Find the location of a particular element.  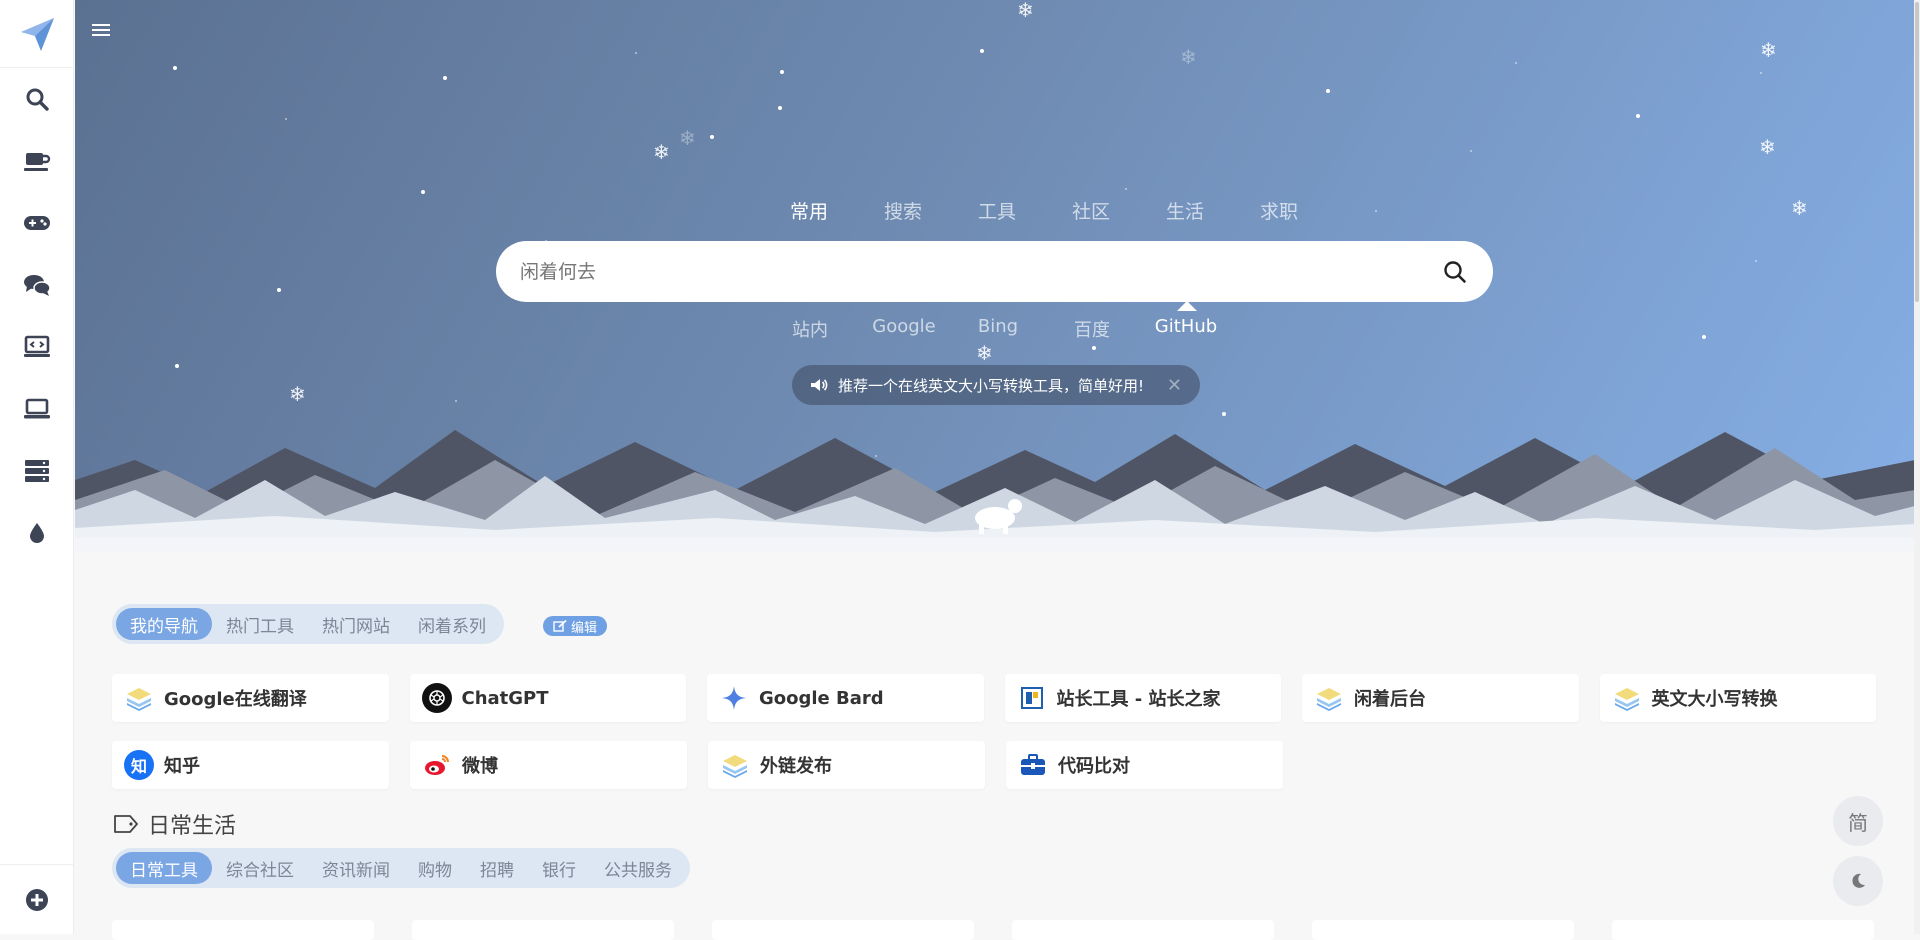

link-card-code-diff: 代码比对 is located at coordinates (1144, 765).